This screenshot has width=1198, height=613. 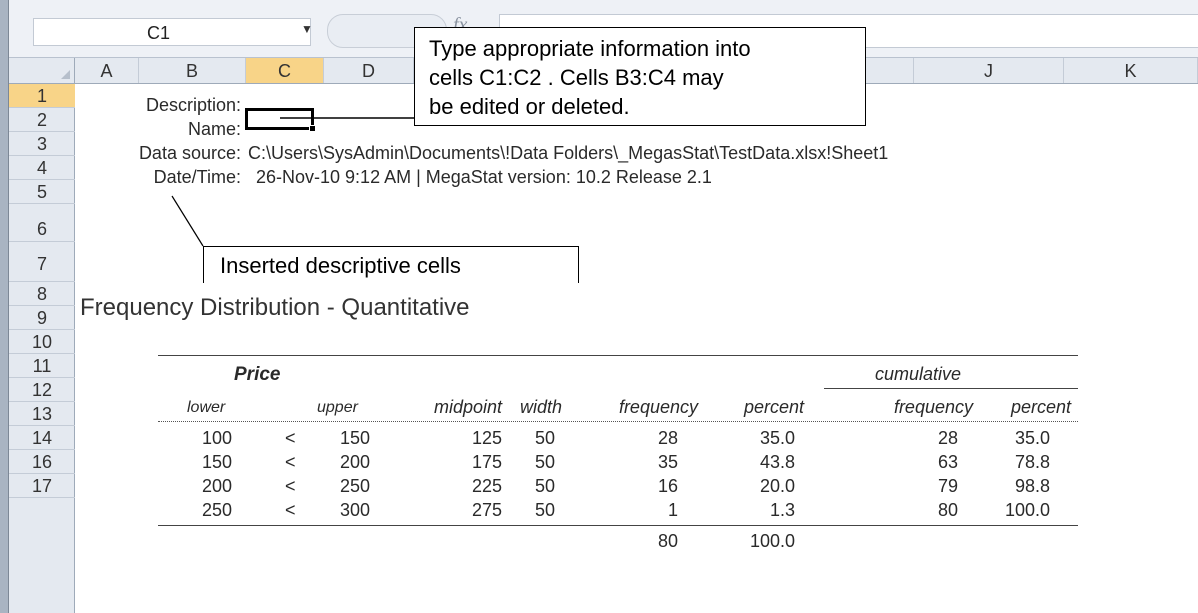 I want to click on name-box: C1, so click(x=172, y=32).